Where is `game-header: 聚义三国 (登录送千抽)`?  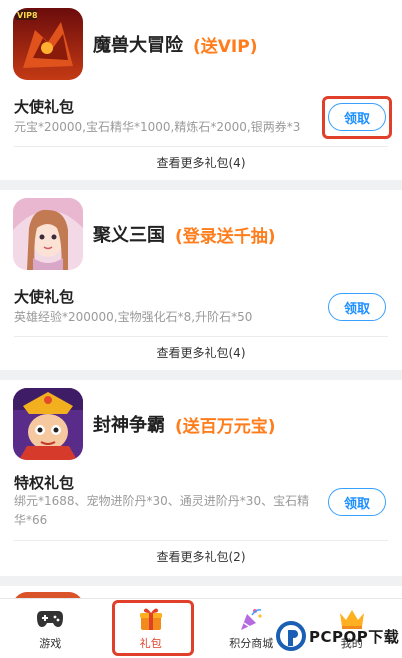
game-header: 聚义三国 (登录送千抽) is located at coordinates (144, 234).